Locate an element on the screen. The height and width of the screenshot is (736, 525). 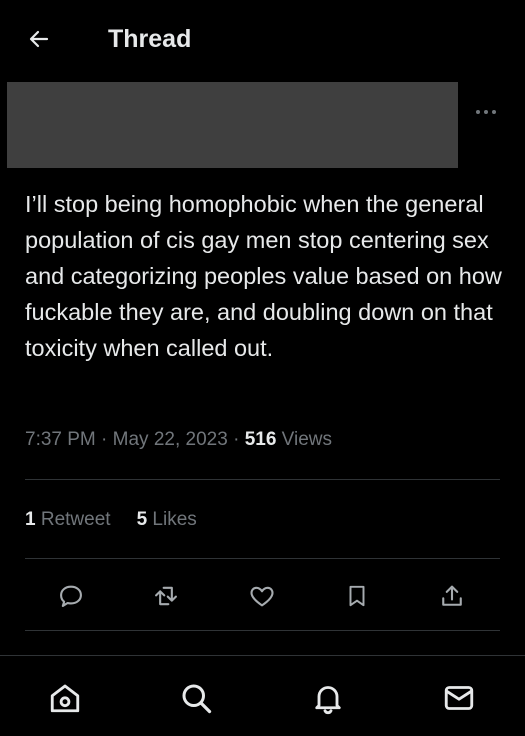
engagement-stats: 1 Retweet 5 Likes is located at coordinates (124, 520).